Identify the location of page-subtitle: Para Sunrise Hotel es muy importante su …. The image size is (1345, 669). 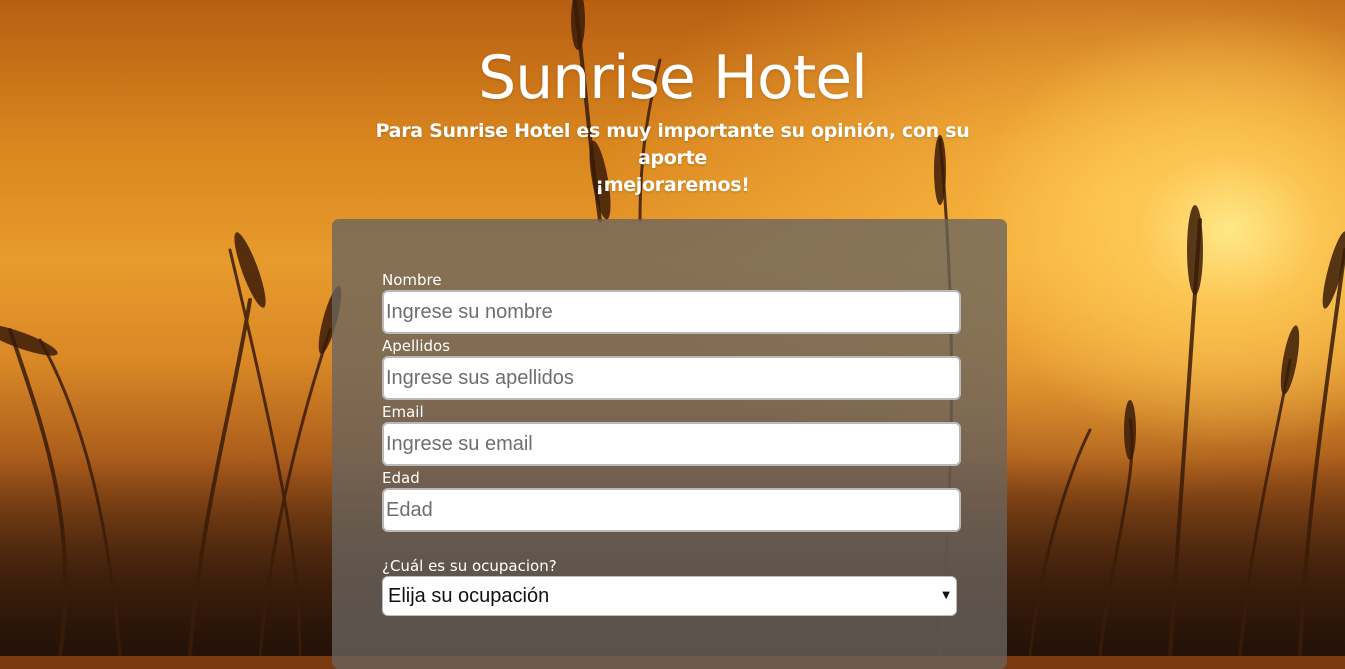
(673, 158).